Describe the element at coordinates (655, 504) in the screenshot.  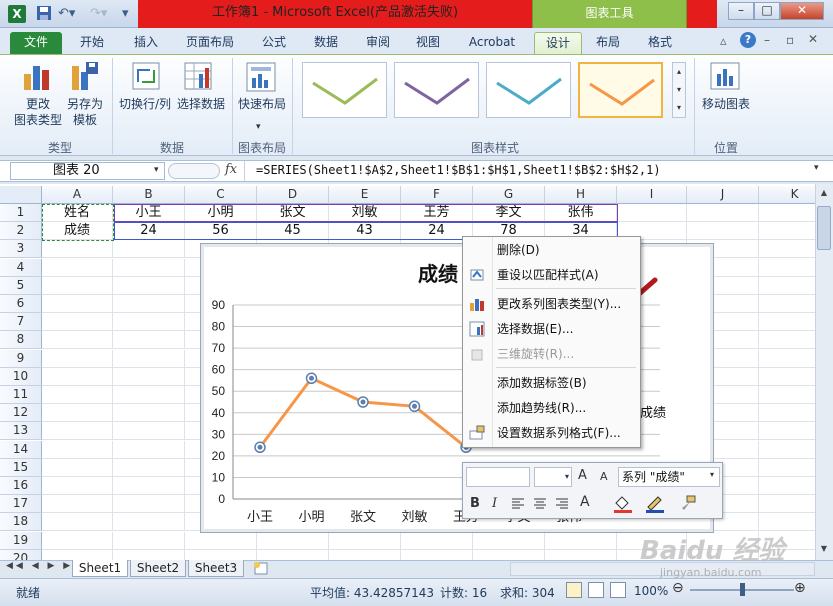
I see `line-color-icon` at that location.